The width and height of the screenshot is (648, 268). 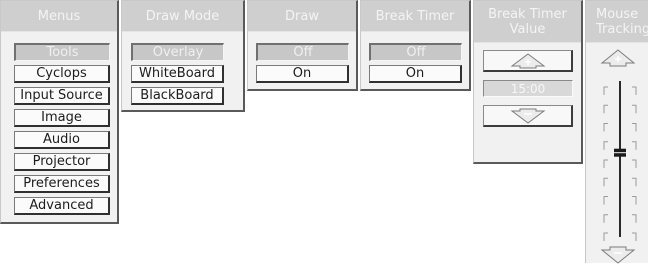 What do you see at coordinates (415, 16) in the screenshot?
I see `break-timer-header: Break Timer` at bounding box center [415, 16].